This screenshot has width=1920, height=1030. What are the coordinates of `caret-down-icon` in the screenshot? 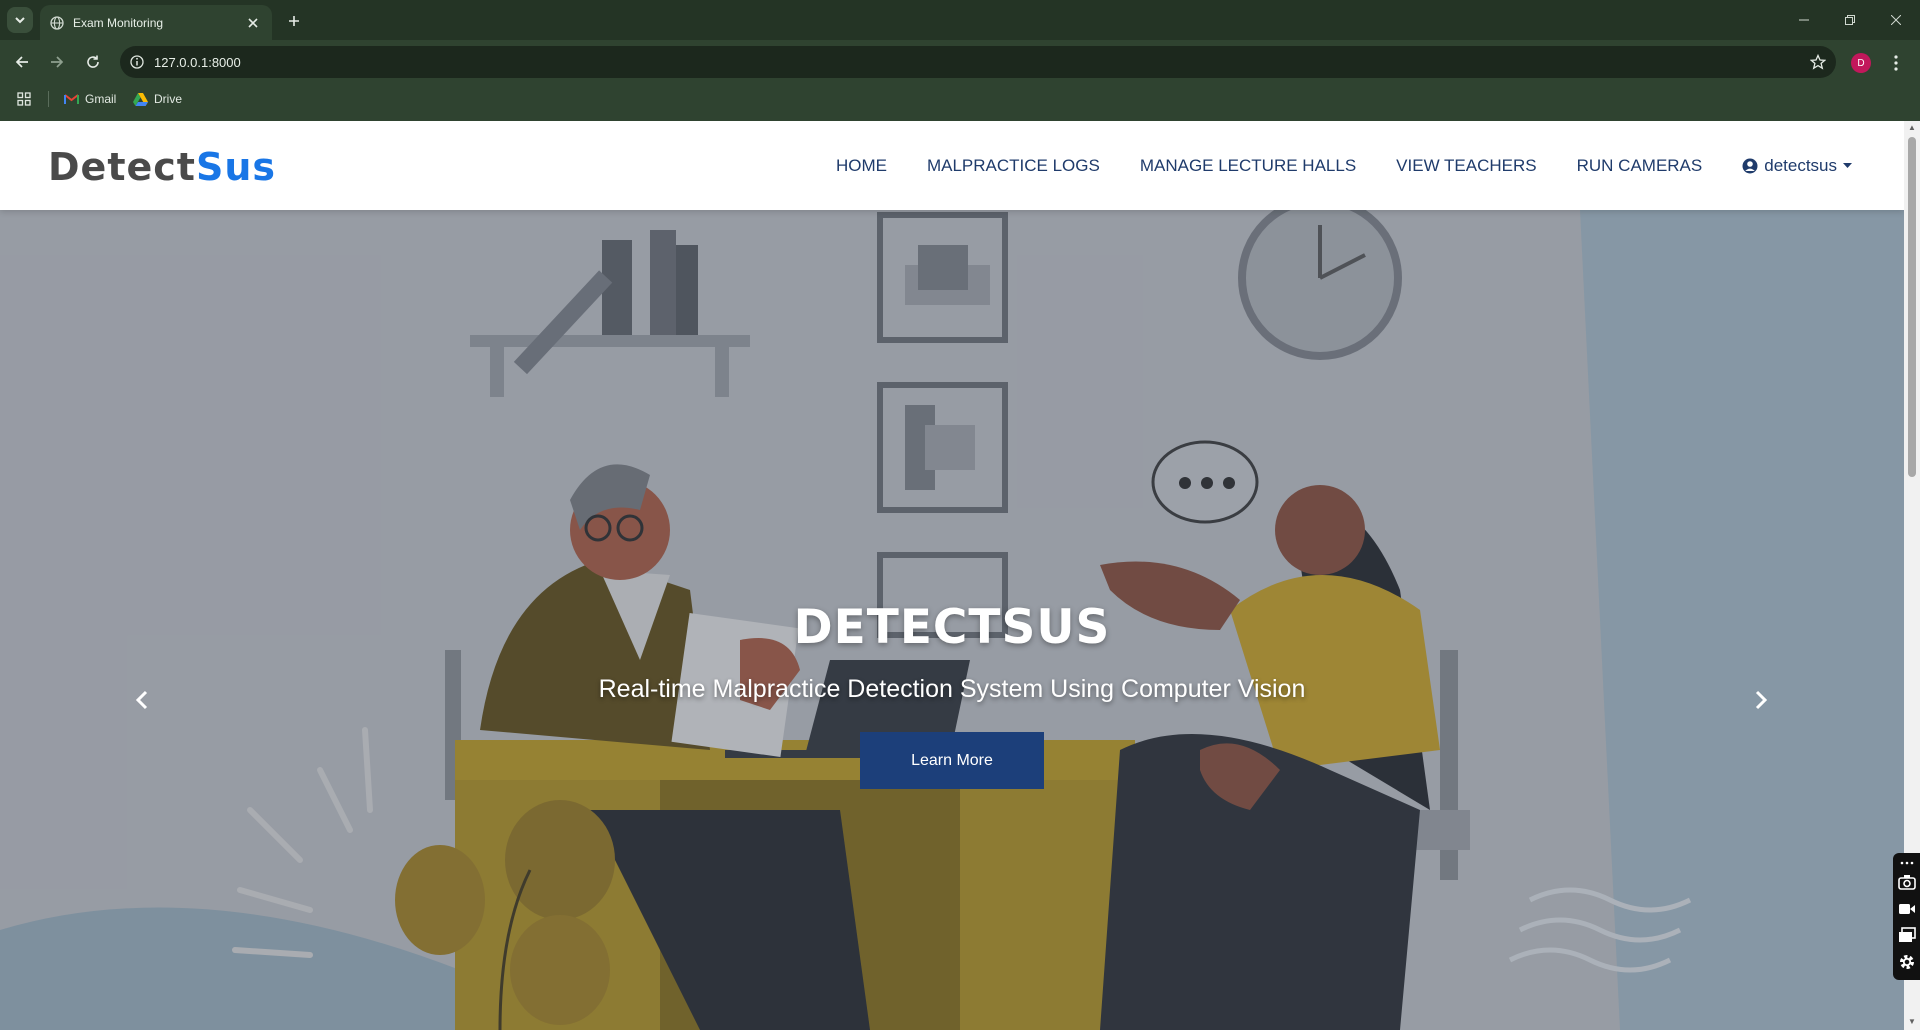 It's located at (1847, 165).